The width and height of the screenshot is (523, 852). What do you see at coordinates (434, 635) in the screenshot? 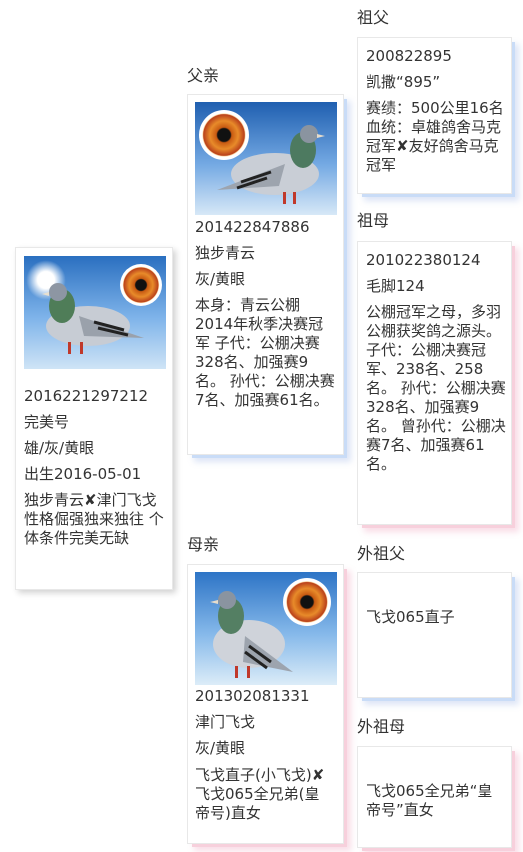
I see `maternal-grandfather-card: 飞戈065直子` at bounding box center [434, 635].